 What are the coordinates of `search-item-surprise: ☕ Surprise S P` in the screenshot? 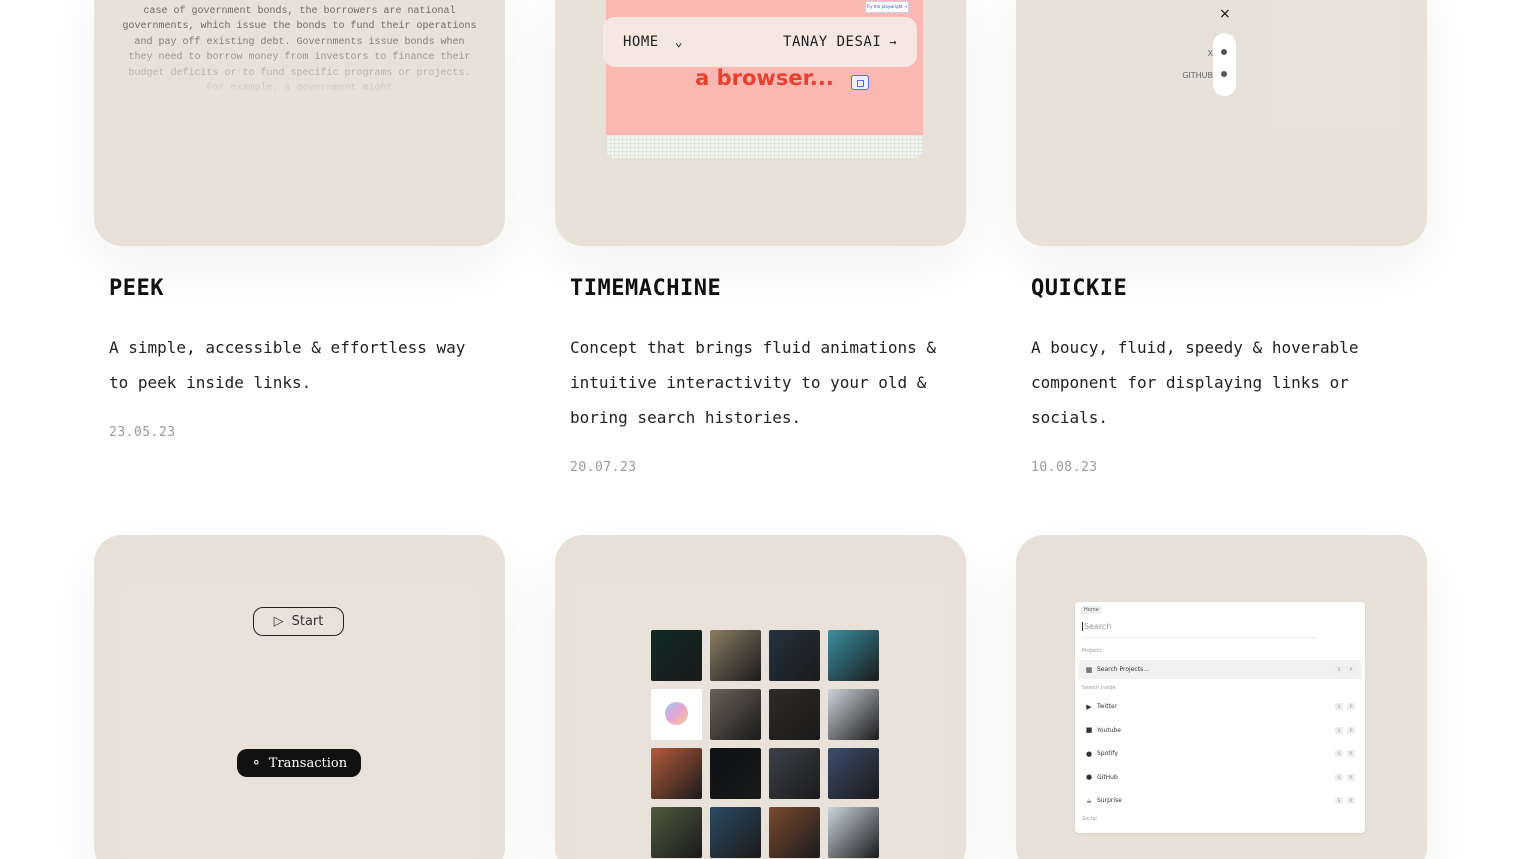 It's located at (1220, 800).